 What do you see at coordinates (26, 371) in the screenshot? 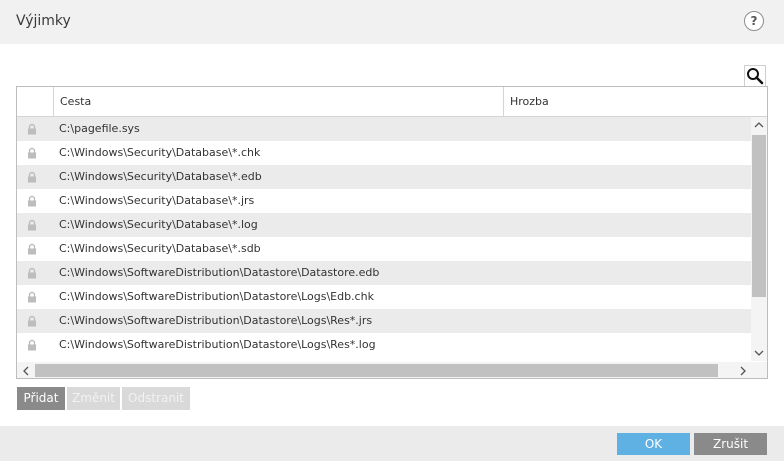
I see `chevron-left-icon` at bounding box center [26, 371].